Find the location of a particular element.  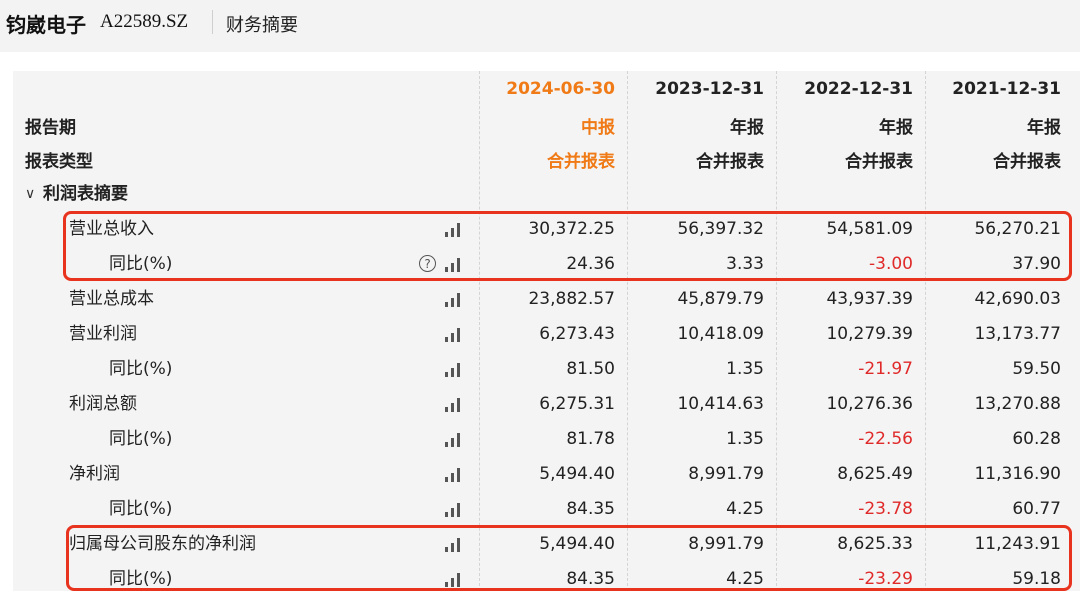

value-cell: 5,494.40 is located at coordinates (577, 474).